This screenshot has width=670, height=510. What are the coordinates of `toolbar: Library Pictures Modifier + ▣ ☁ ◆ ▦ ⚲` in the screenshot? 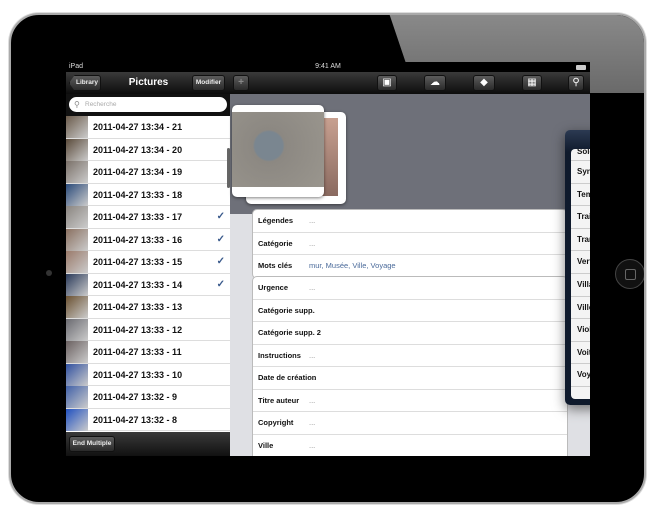 It's located at (328, 83).